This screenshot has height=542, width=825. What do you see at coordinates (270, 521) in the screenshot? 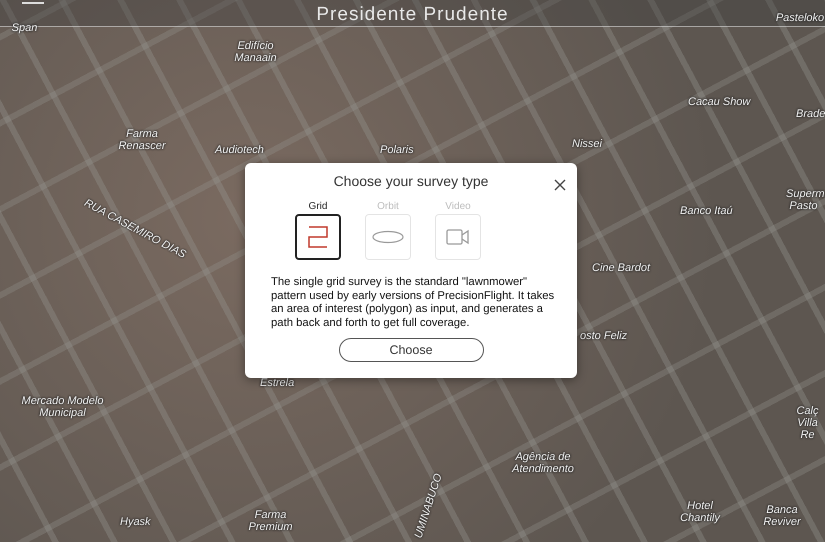
I see `map-label: Farma Premium` at bounding box center [270, 521].